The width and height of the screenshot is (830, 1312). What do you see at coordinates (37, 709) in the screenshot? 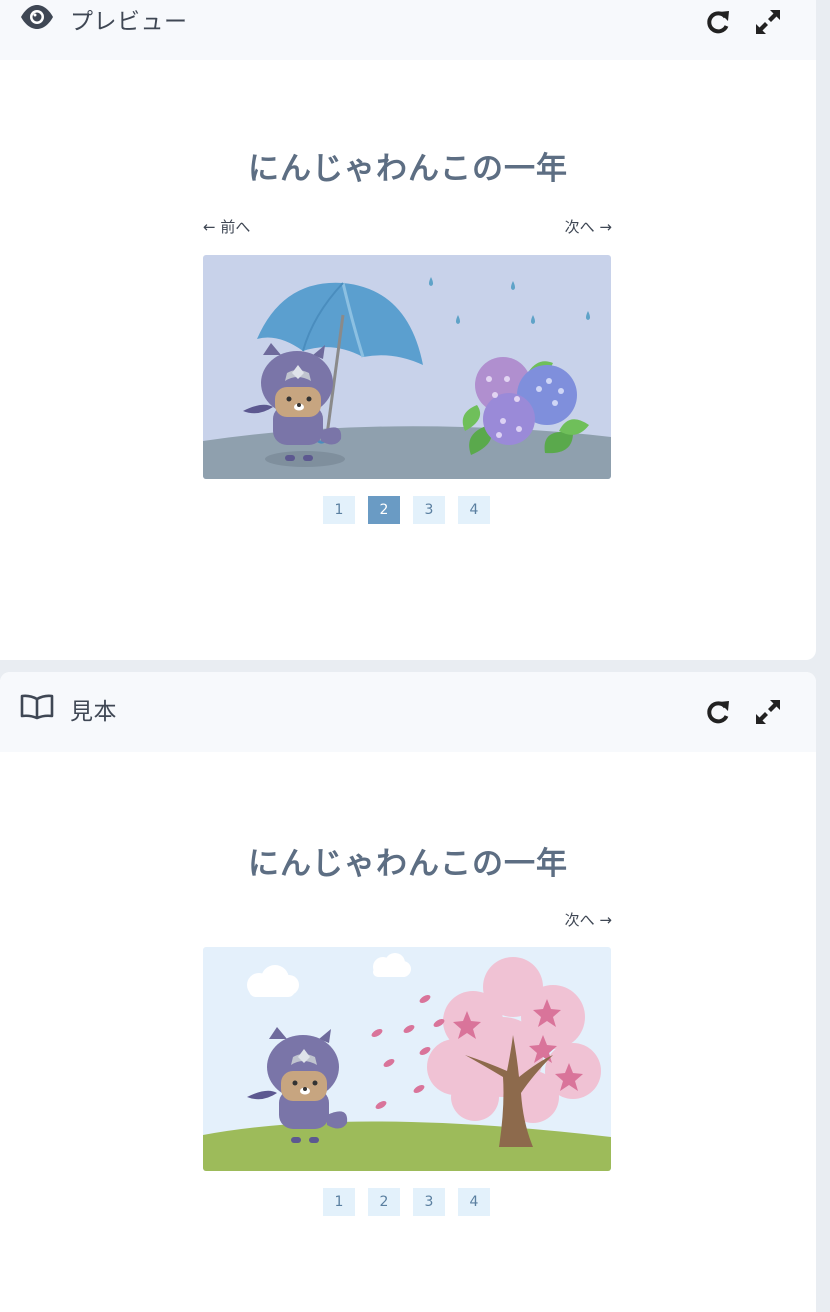
I see `book-icon` at bounding box center [37, 709].